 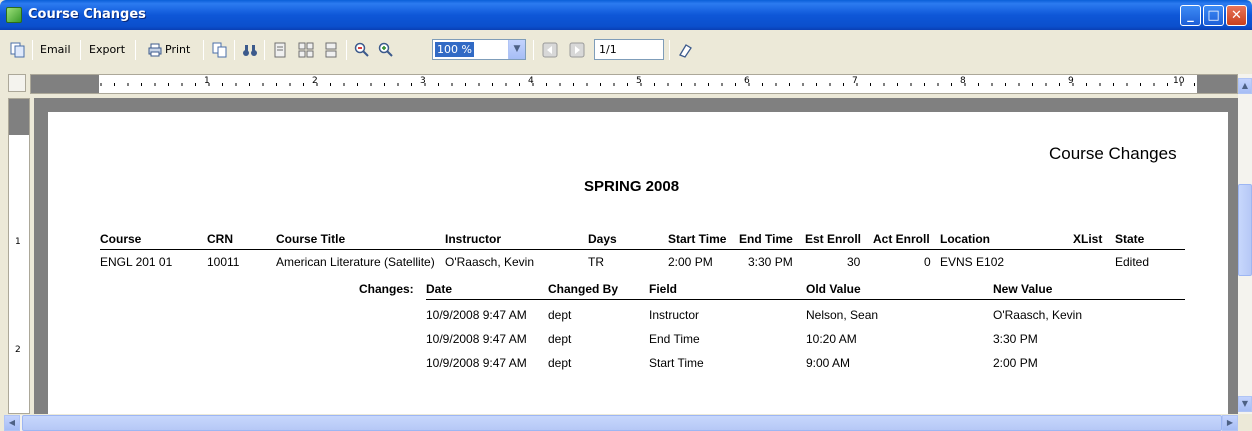 What do you see at coordinates (1023, 289) in the screenshot?
I see `change-header-new-value: New Value` at bounding box center [1023, 289].